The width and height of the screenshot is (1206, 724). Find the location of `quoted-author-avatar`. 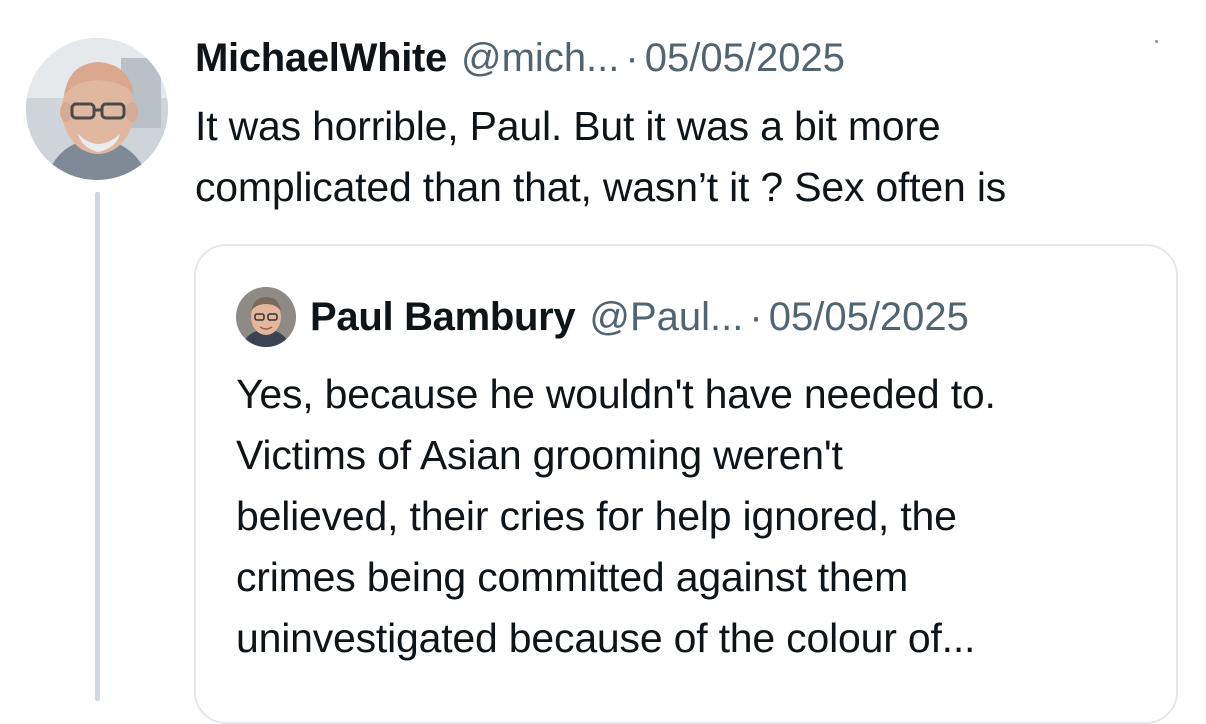

quoted-author-avatar is located at coordinates (266, 317).